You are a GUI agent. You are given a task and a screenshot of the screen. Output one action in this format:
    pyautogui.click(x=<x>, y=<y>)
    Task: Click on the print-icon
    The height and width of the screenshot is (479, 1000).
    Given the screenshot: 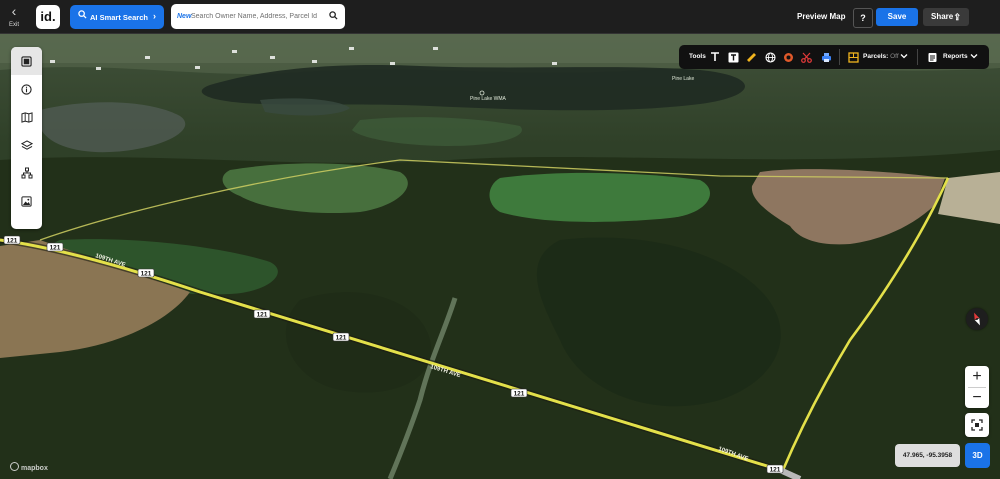 What is the action you would take?
    pyautogui.click(x=826, y=57)
    